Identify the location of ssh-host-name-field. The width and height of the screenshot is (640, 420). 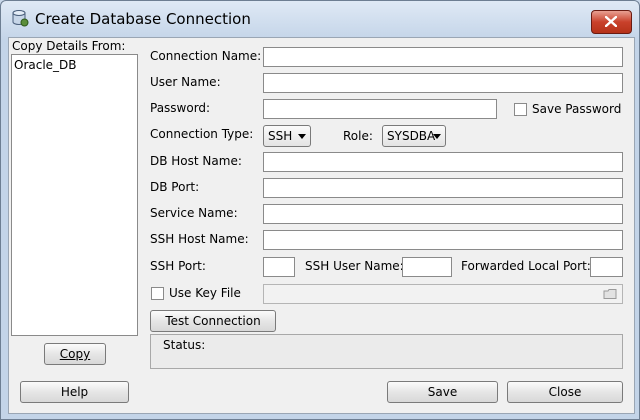
(443, 240).